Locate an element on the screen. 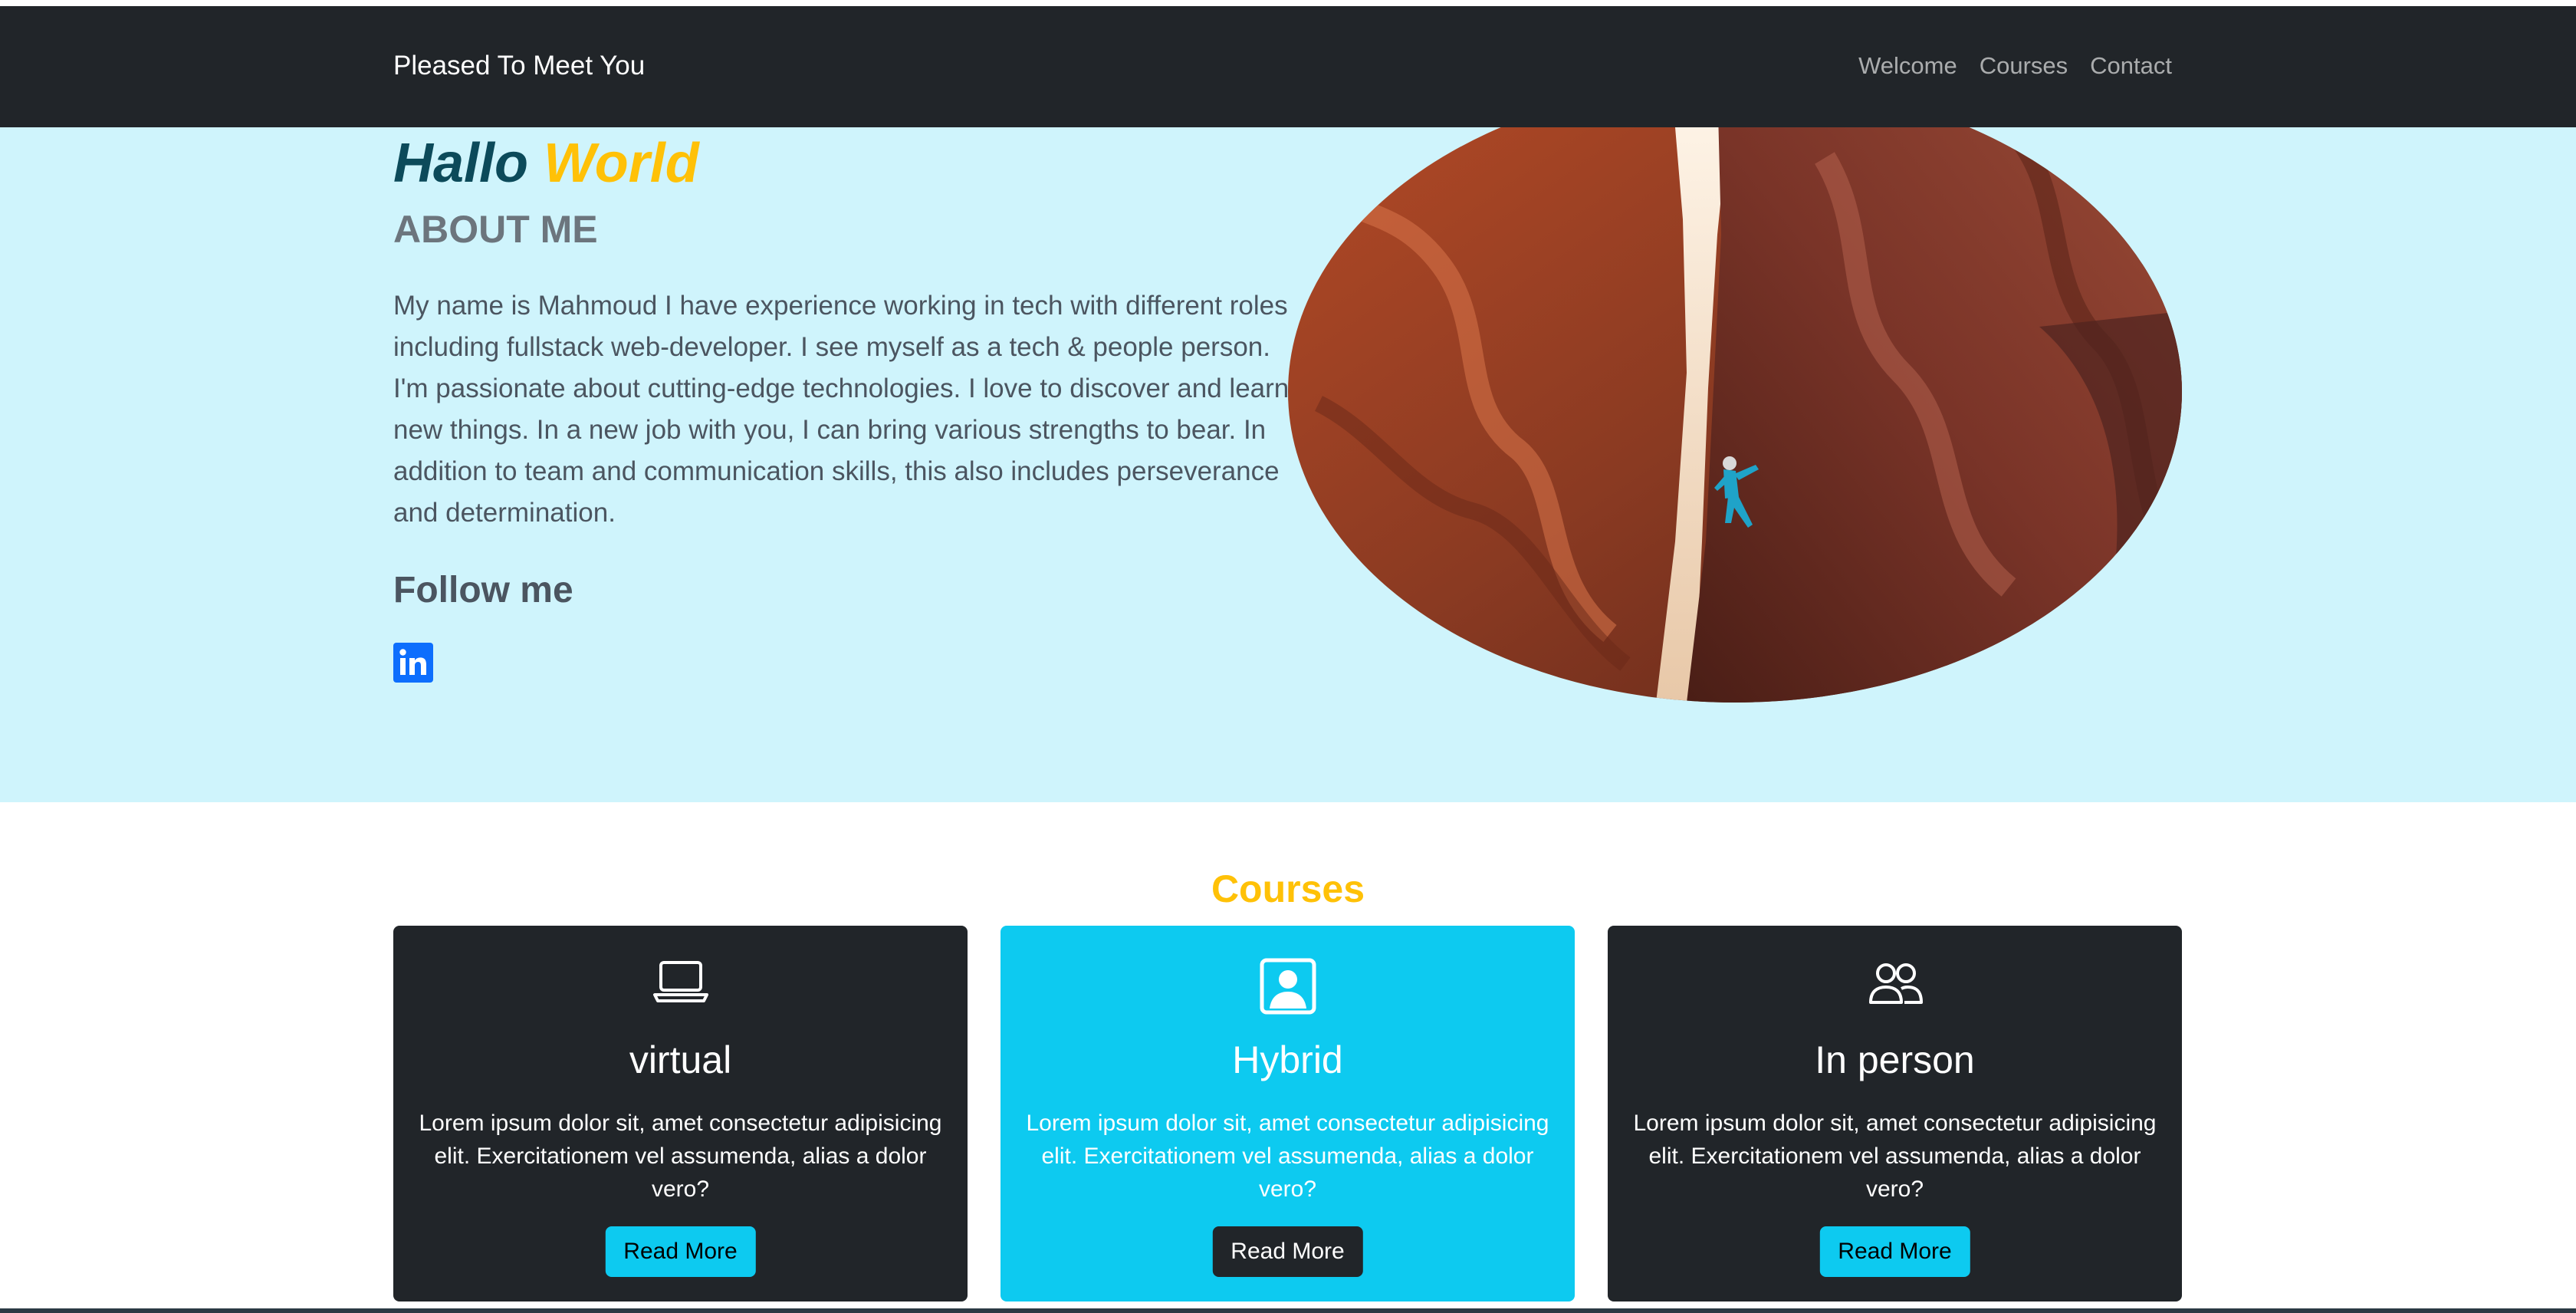  courses-title: Courses is located at coordinates (1288, 888).